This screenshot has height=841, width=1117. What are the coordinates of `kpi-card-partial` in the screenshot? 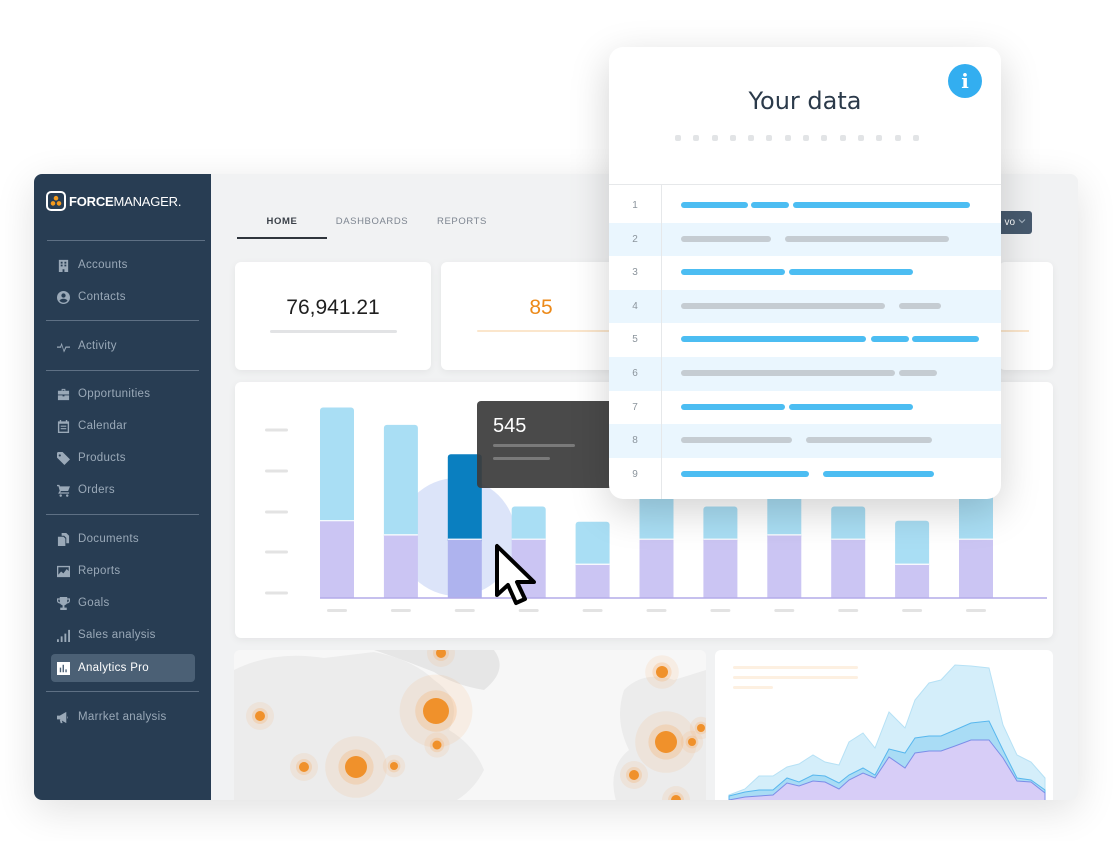 It's located at (1026, 316).